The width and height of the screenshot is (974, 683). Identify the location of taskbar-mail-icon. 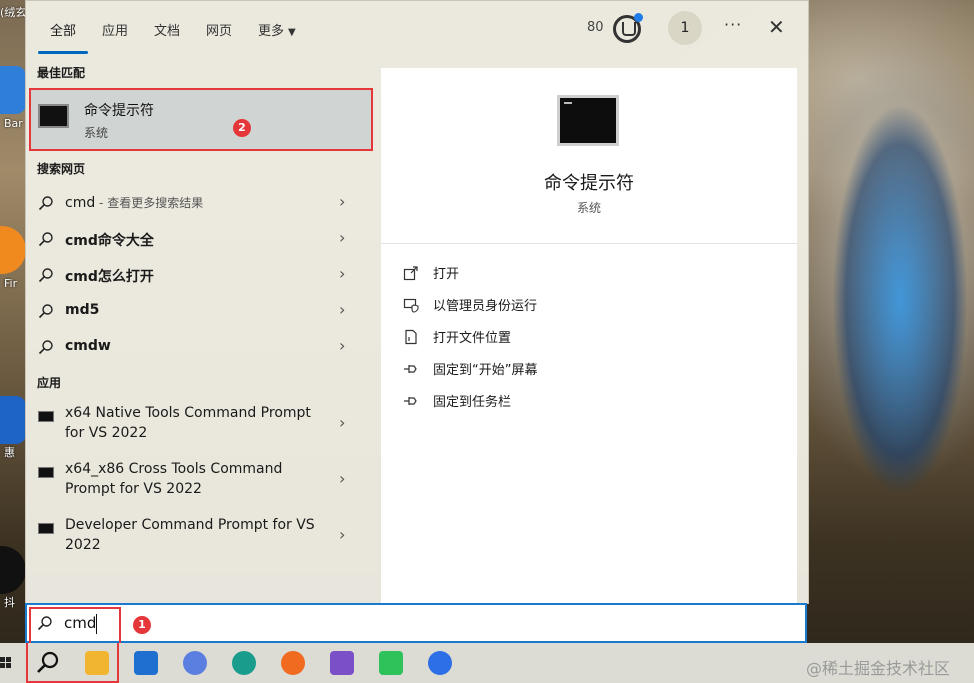
(146, 663).